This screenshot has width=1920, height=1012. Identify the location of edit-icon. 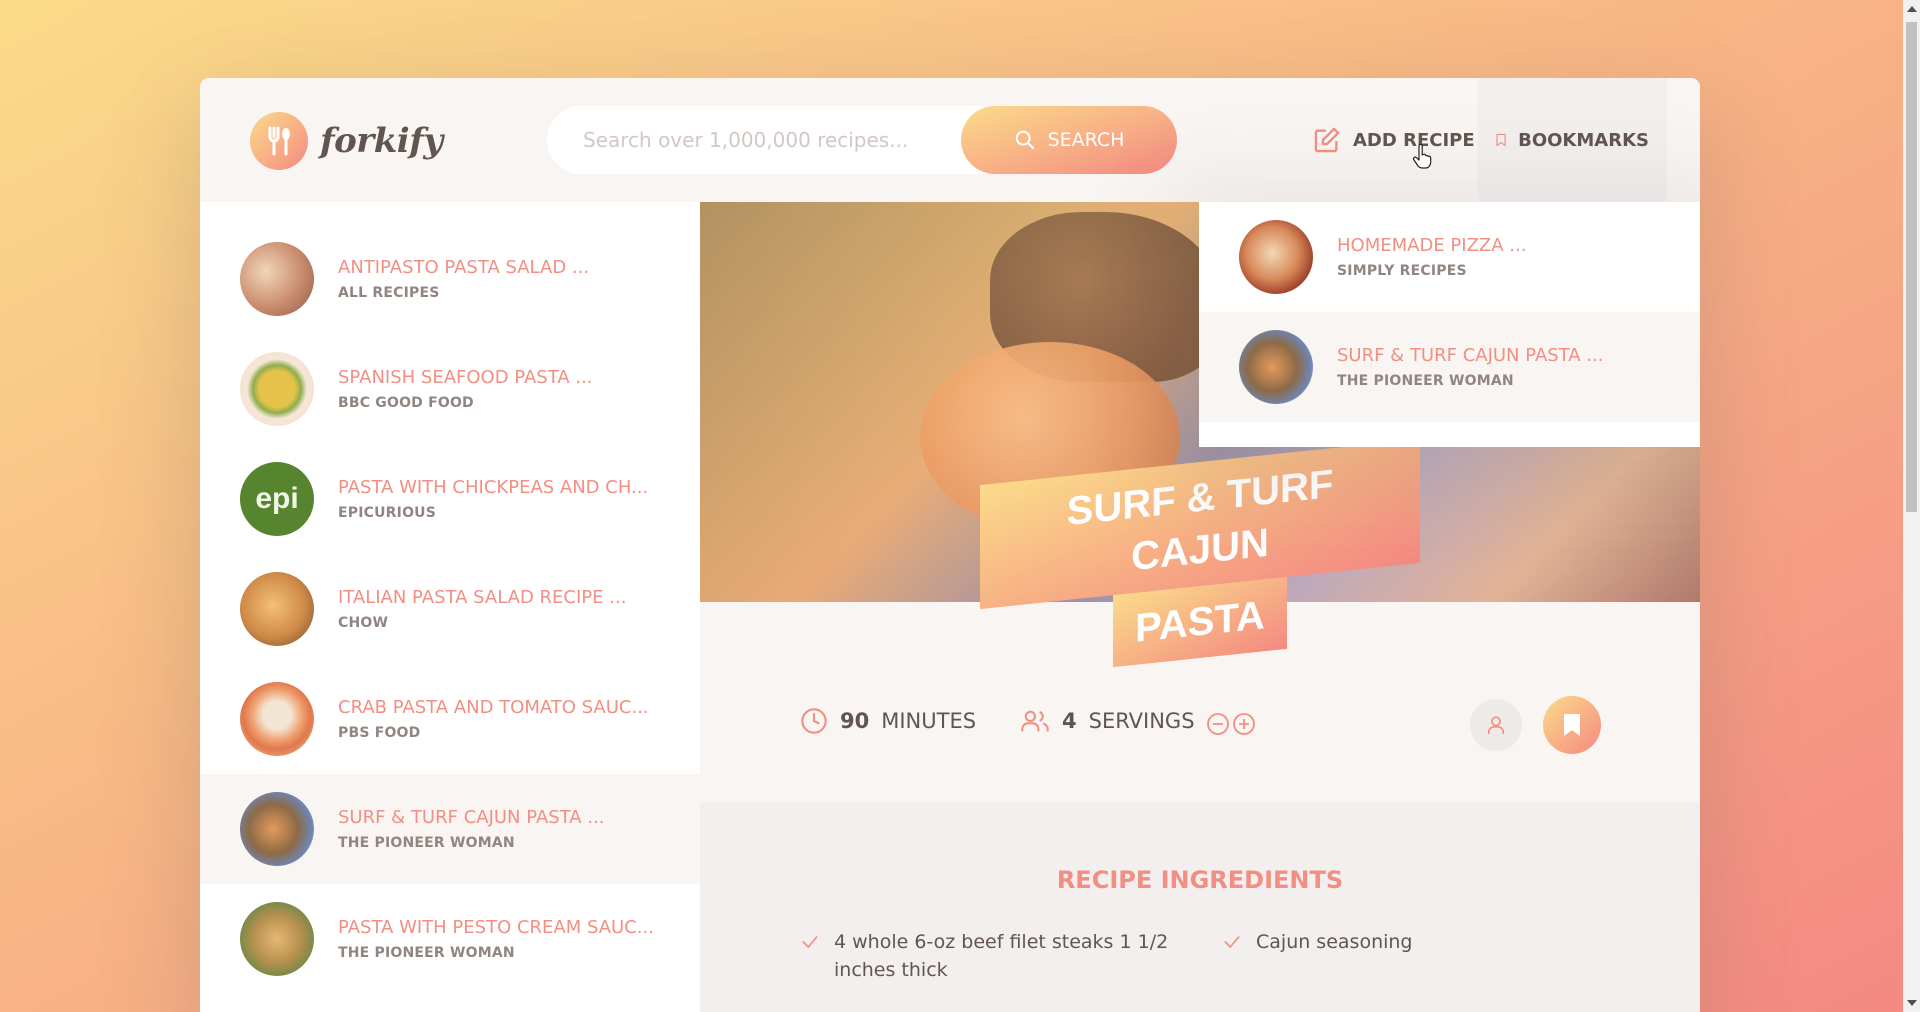
(1327, 140).